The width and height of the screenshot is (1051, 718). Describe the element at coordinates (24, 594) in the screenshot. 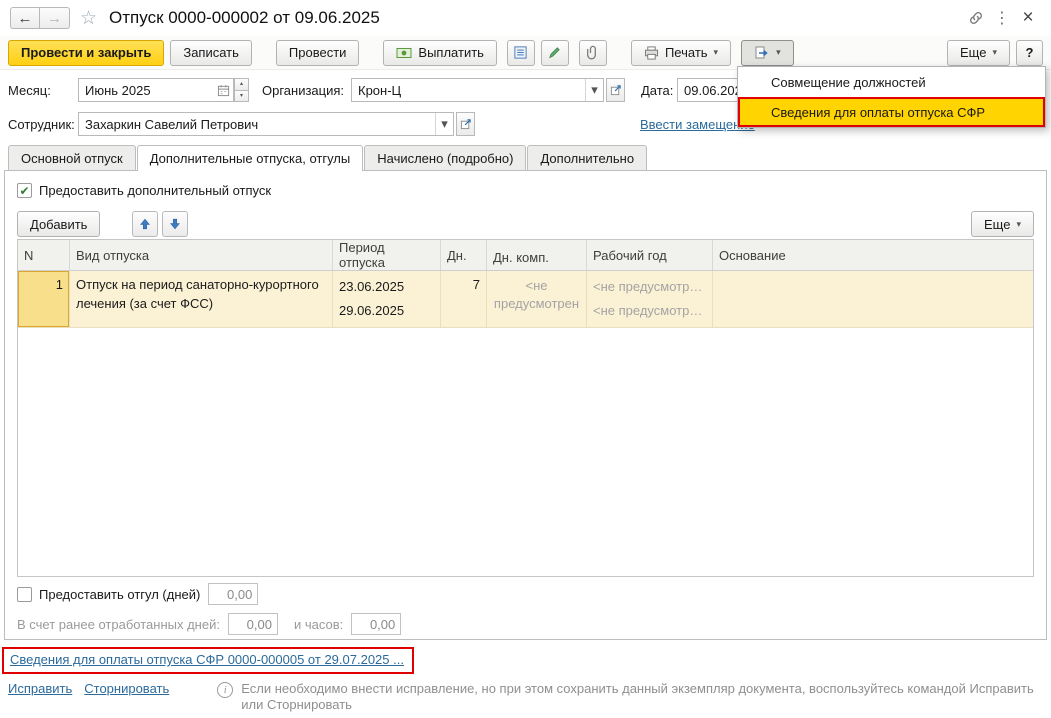

I see `provide-otgul-checkbox` at that location.